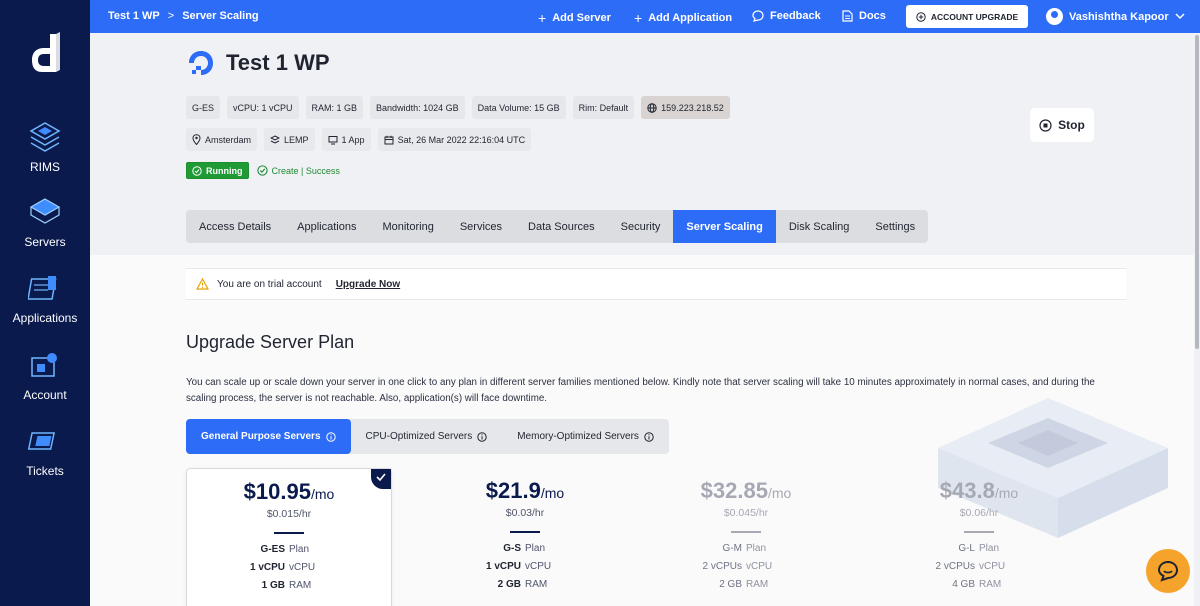  Describe the element at coordinates (1045, 125) in the screenshot. I see `stop-icon` at that location.